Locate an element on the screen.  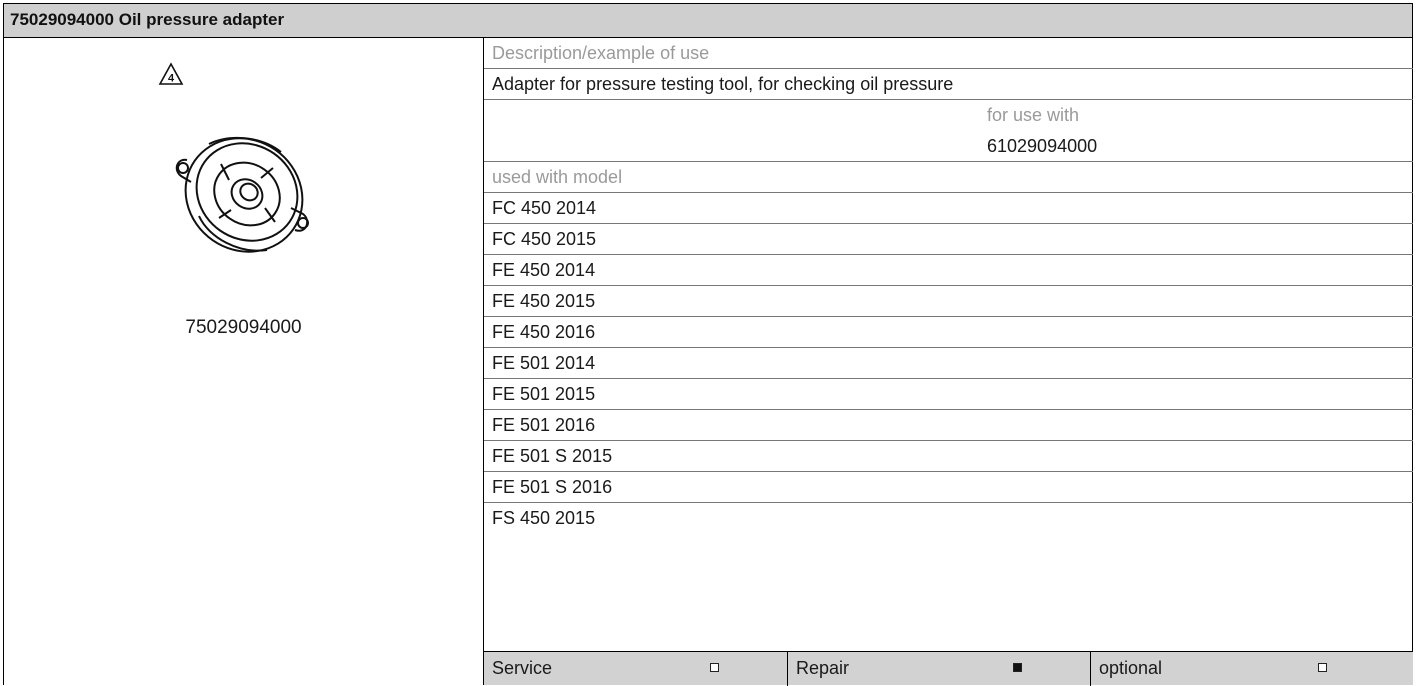
optional-cell: optional is located at coordinates (1251, 669).